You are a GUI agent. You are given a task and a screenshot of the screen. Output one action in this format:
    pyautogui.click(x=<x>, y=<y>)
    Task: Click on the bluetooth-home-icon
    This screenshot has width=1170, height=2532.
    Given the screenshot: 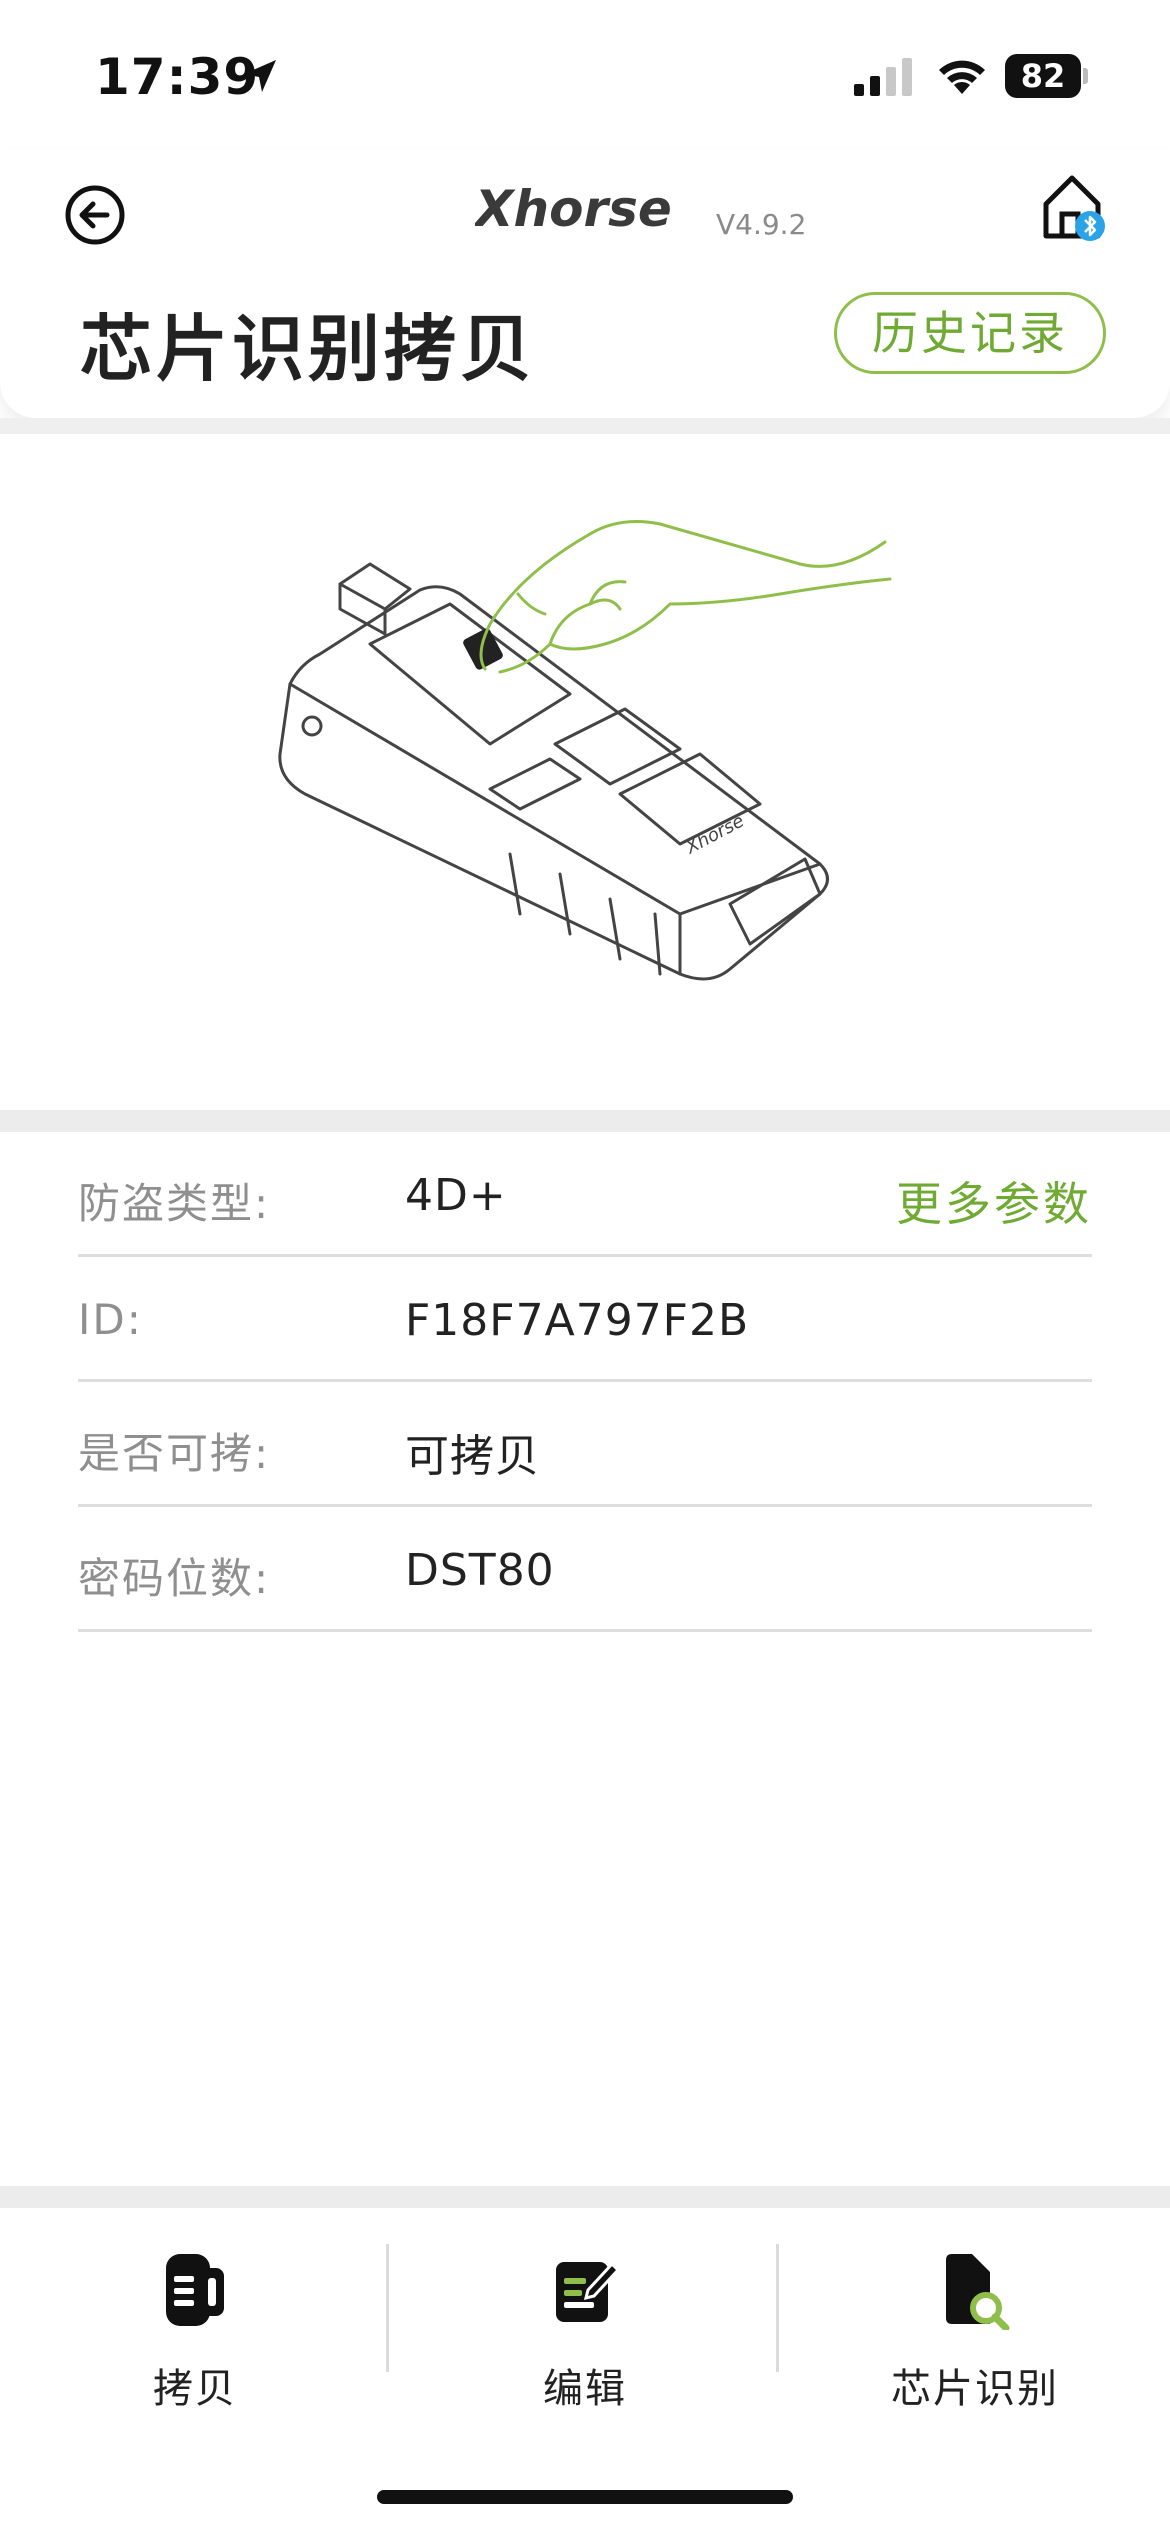 What is the action you would take?
    pyautogui.click(x=1074, y=207)
    